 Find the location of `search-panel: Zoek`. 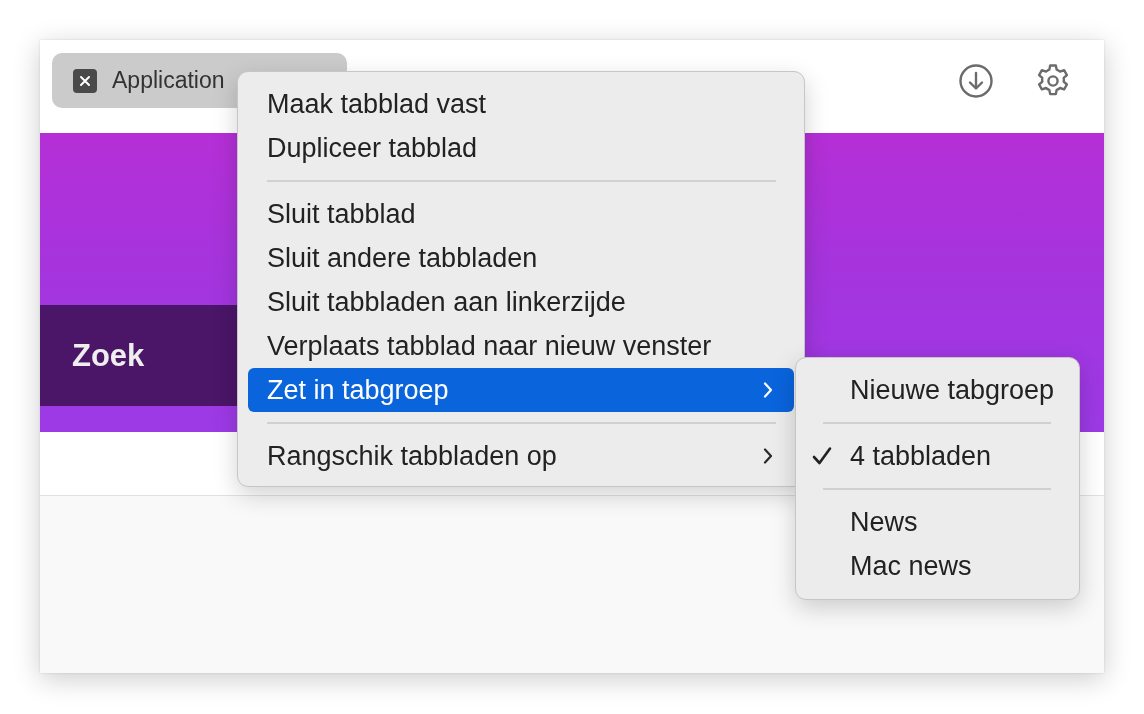

search-panel: Zoek is located at coordinates (140, 355).